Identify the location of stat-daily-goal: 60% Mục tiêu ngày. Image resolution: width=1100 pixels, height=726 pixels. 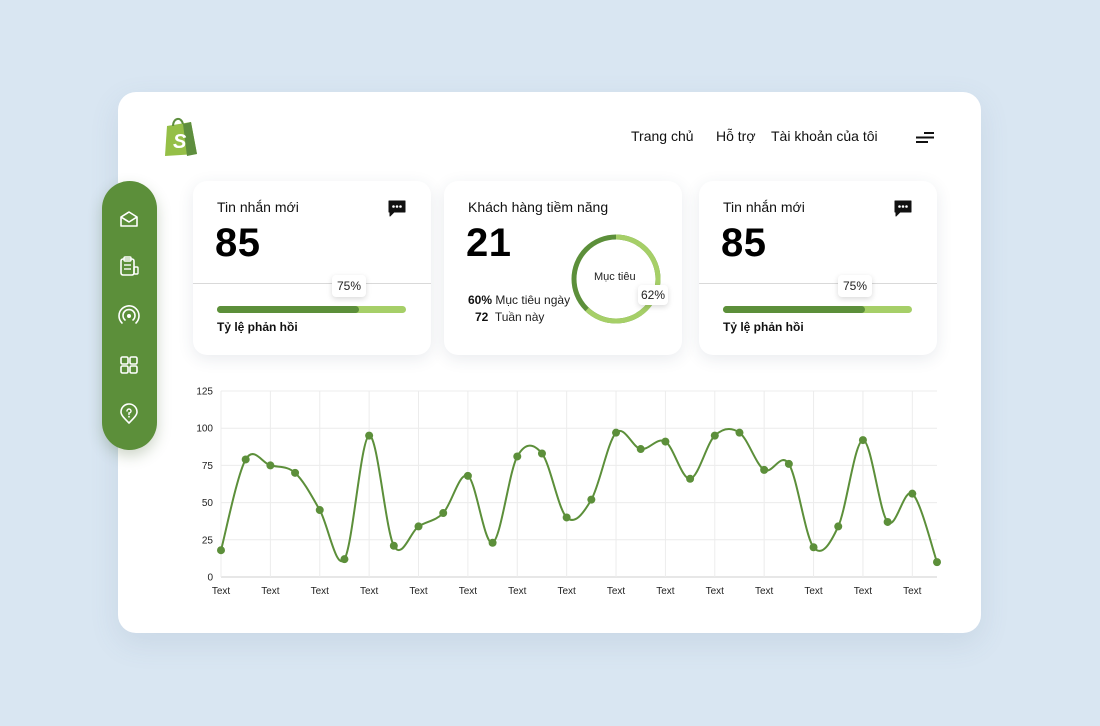
(519, 300).